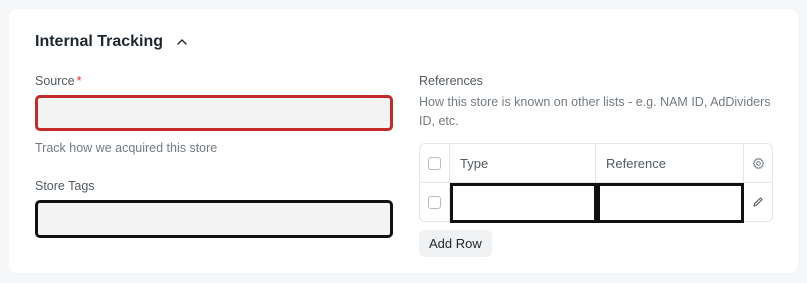 The width and height of the screenshot is (807, 283). I want to click on type-field, so click(523, 202).